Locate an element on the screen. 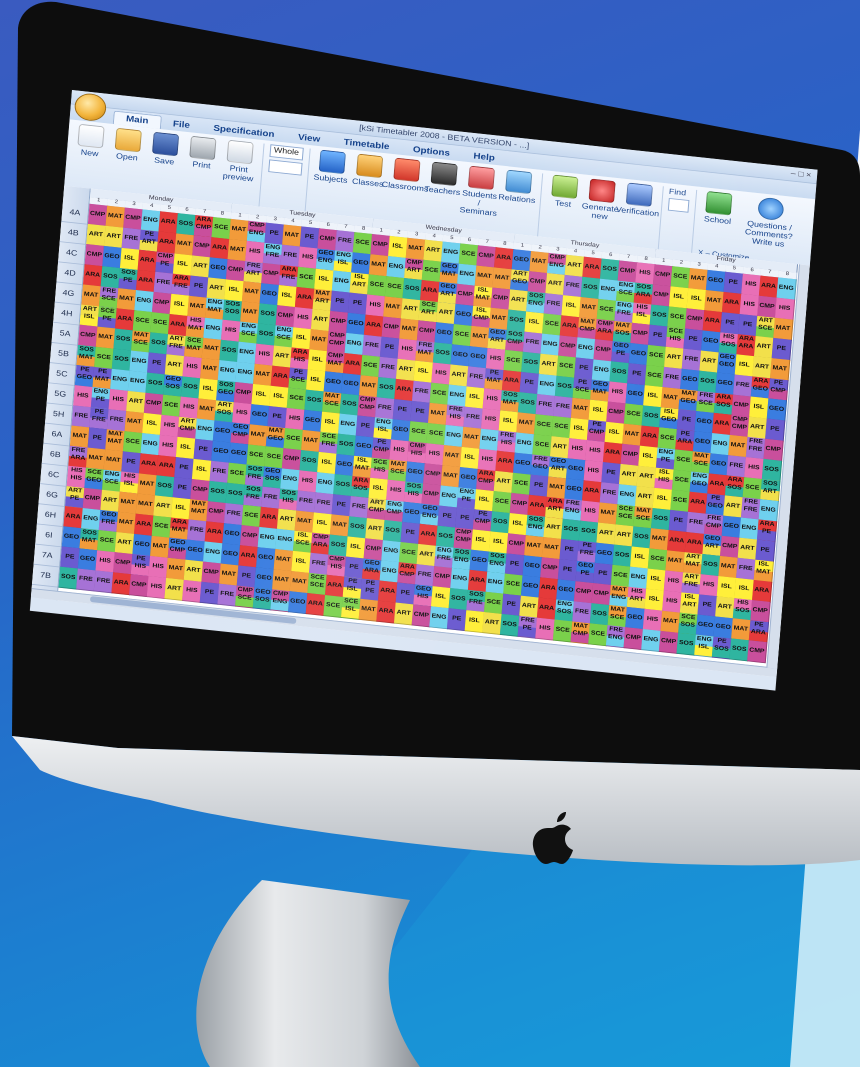  relations-icon is located at coordinates (518, 182).